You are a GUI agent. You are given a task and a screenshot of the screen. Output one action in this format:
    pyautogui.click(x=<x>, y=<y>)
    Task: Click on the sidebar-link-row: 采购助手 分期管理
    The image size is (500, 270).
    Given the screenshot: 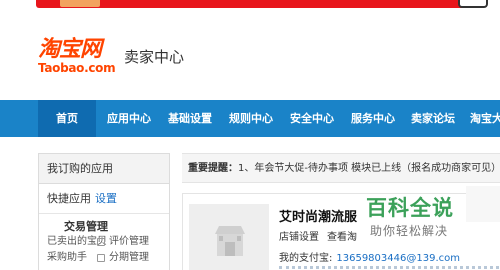 What is the action you would take?
    pyautogui.click(x=104, y=258)
    